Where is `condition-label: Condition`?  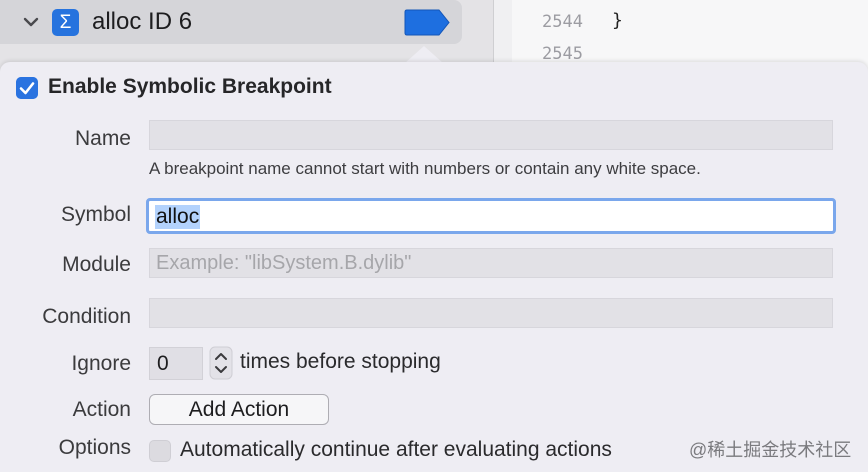
condition-label: Condition is located at coordinates (86, 316).